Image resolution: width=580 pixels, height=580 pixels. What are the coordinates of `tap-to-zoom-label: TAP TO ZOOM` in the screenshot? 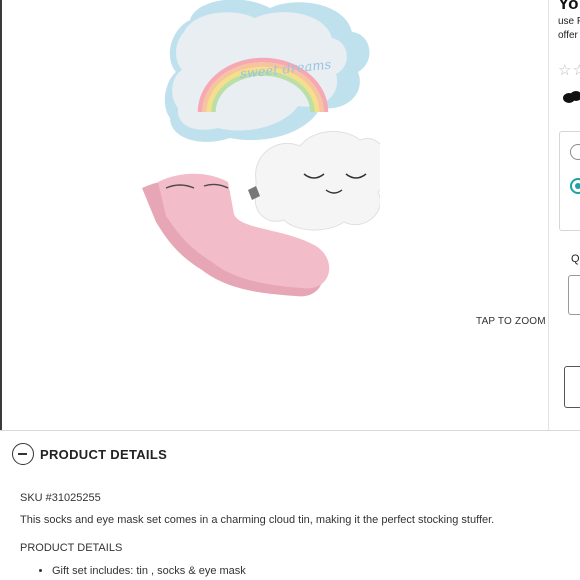 It's located at (511, 321).